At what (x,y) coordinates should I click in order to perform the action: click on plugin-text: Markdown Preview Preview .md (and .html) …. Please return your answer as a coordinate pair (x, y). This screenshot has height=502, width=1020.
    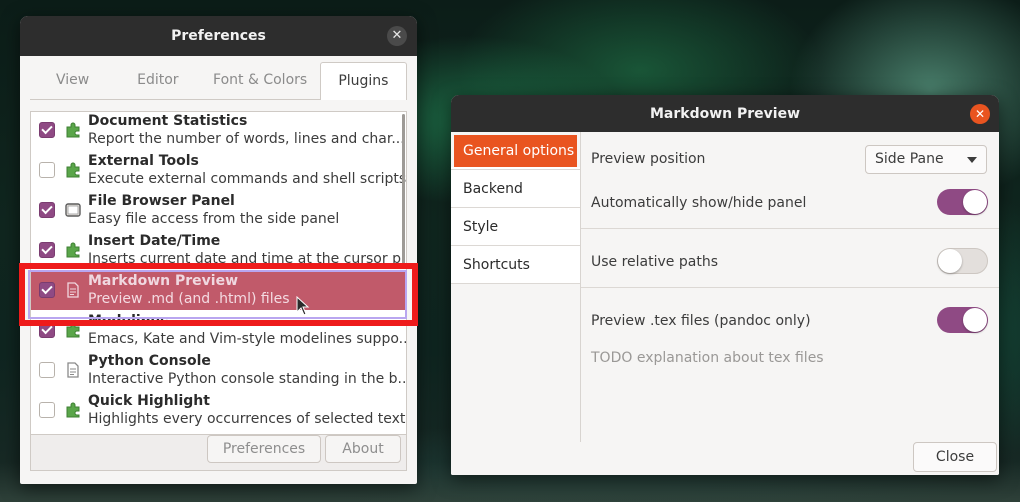
    Looking at the image, I should click on (189, 290).